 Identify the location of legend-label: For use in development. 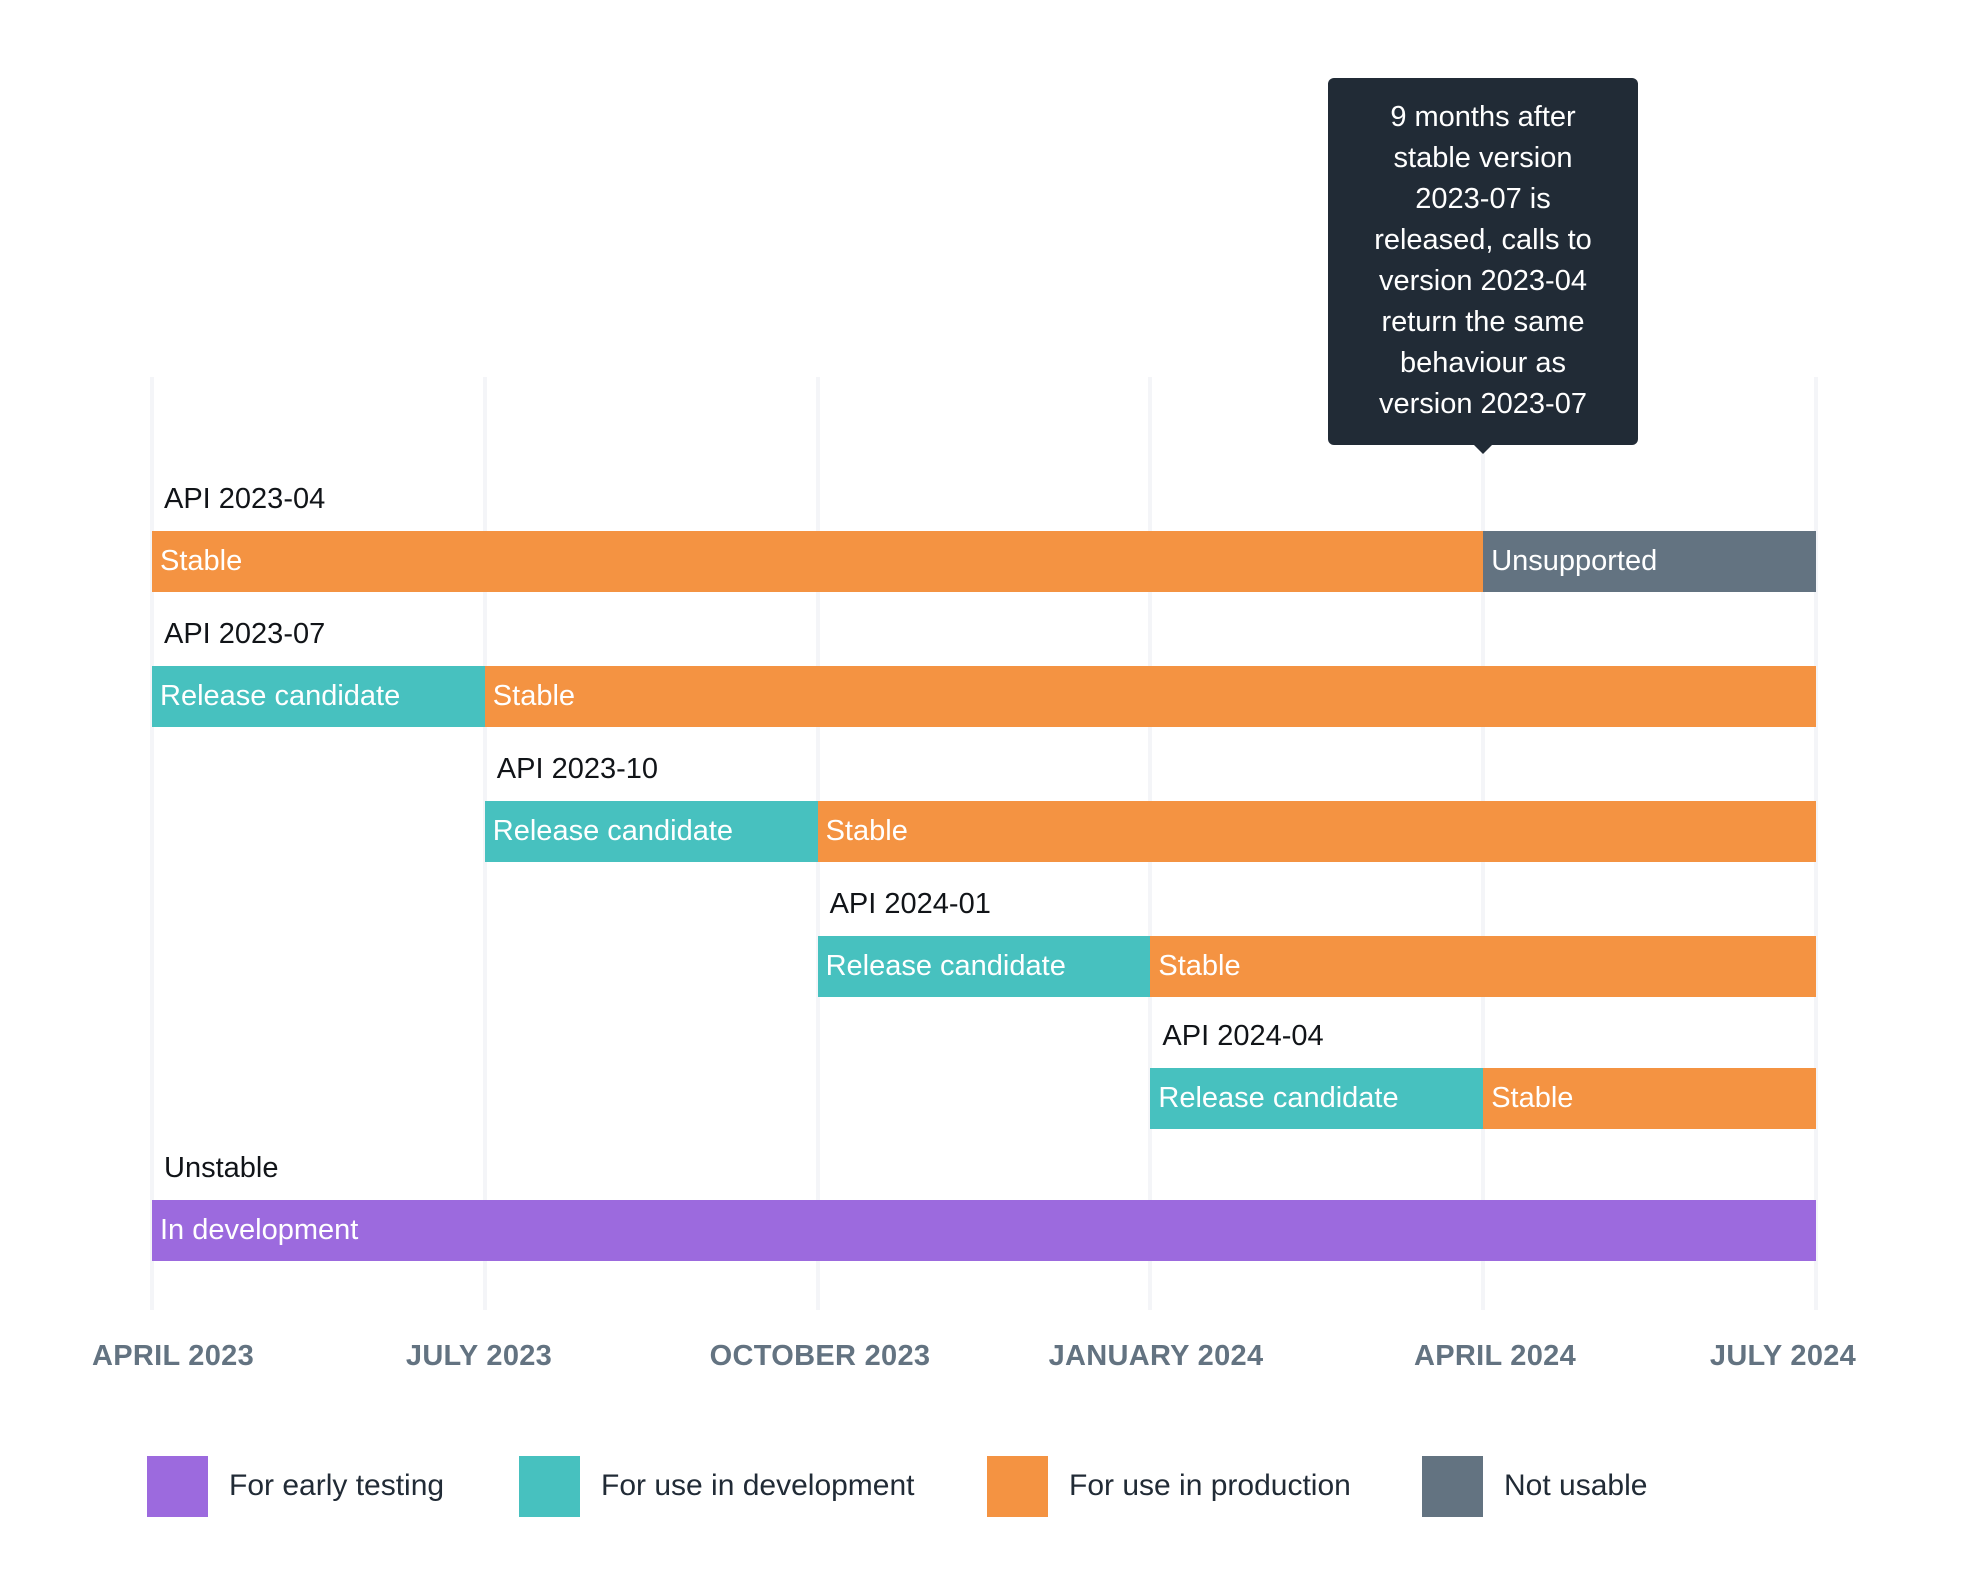
(758, 1485).